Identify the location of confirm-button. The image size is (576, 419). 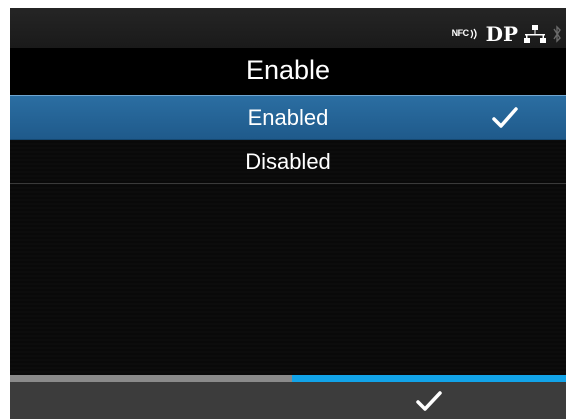
(429, 397).